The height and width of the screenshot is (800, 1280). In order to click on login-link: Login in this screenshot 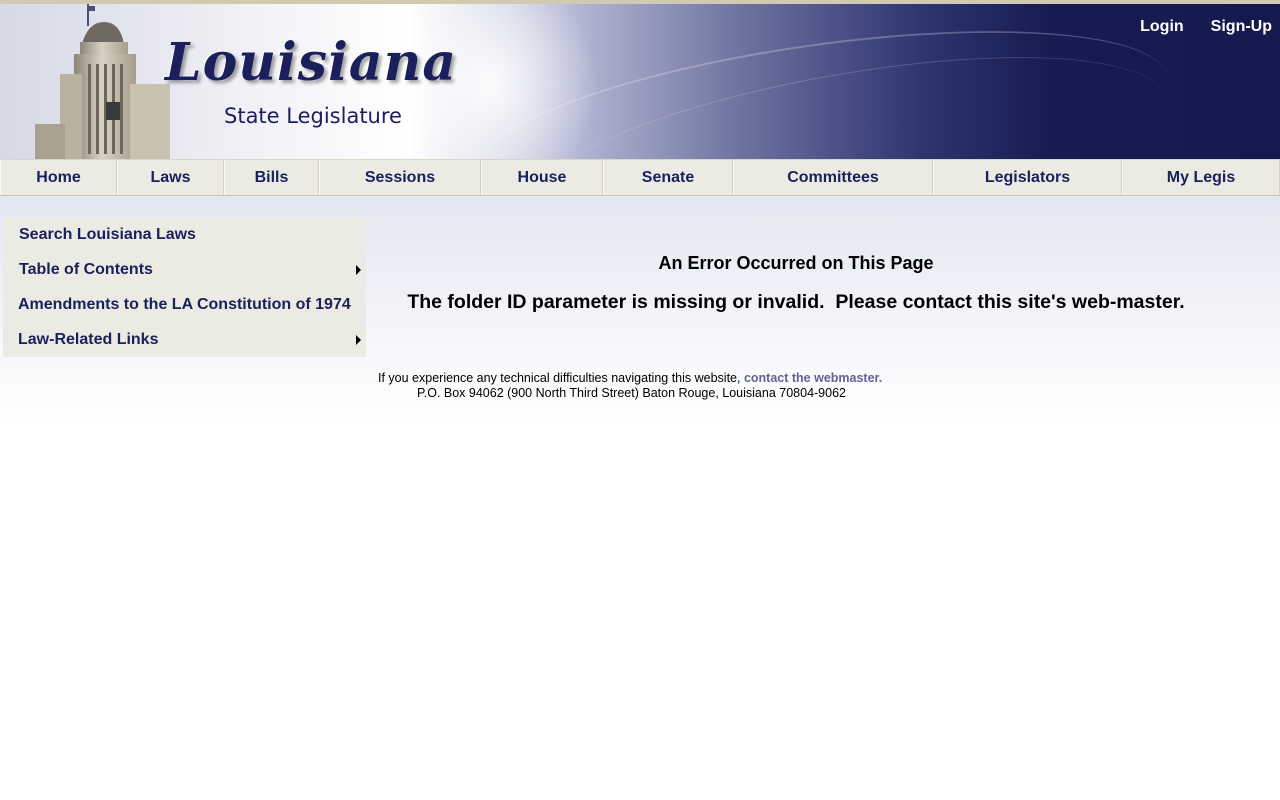, I will do `click(1162, 27)`.